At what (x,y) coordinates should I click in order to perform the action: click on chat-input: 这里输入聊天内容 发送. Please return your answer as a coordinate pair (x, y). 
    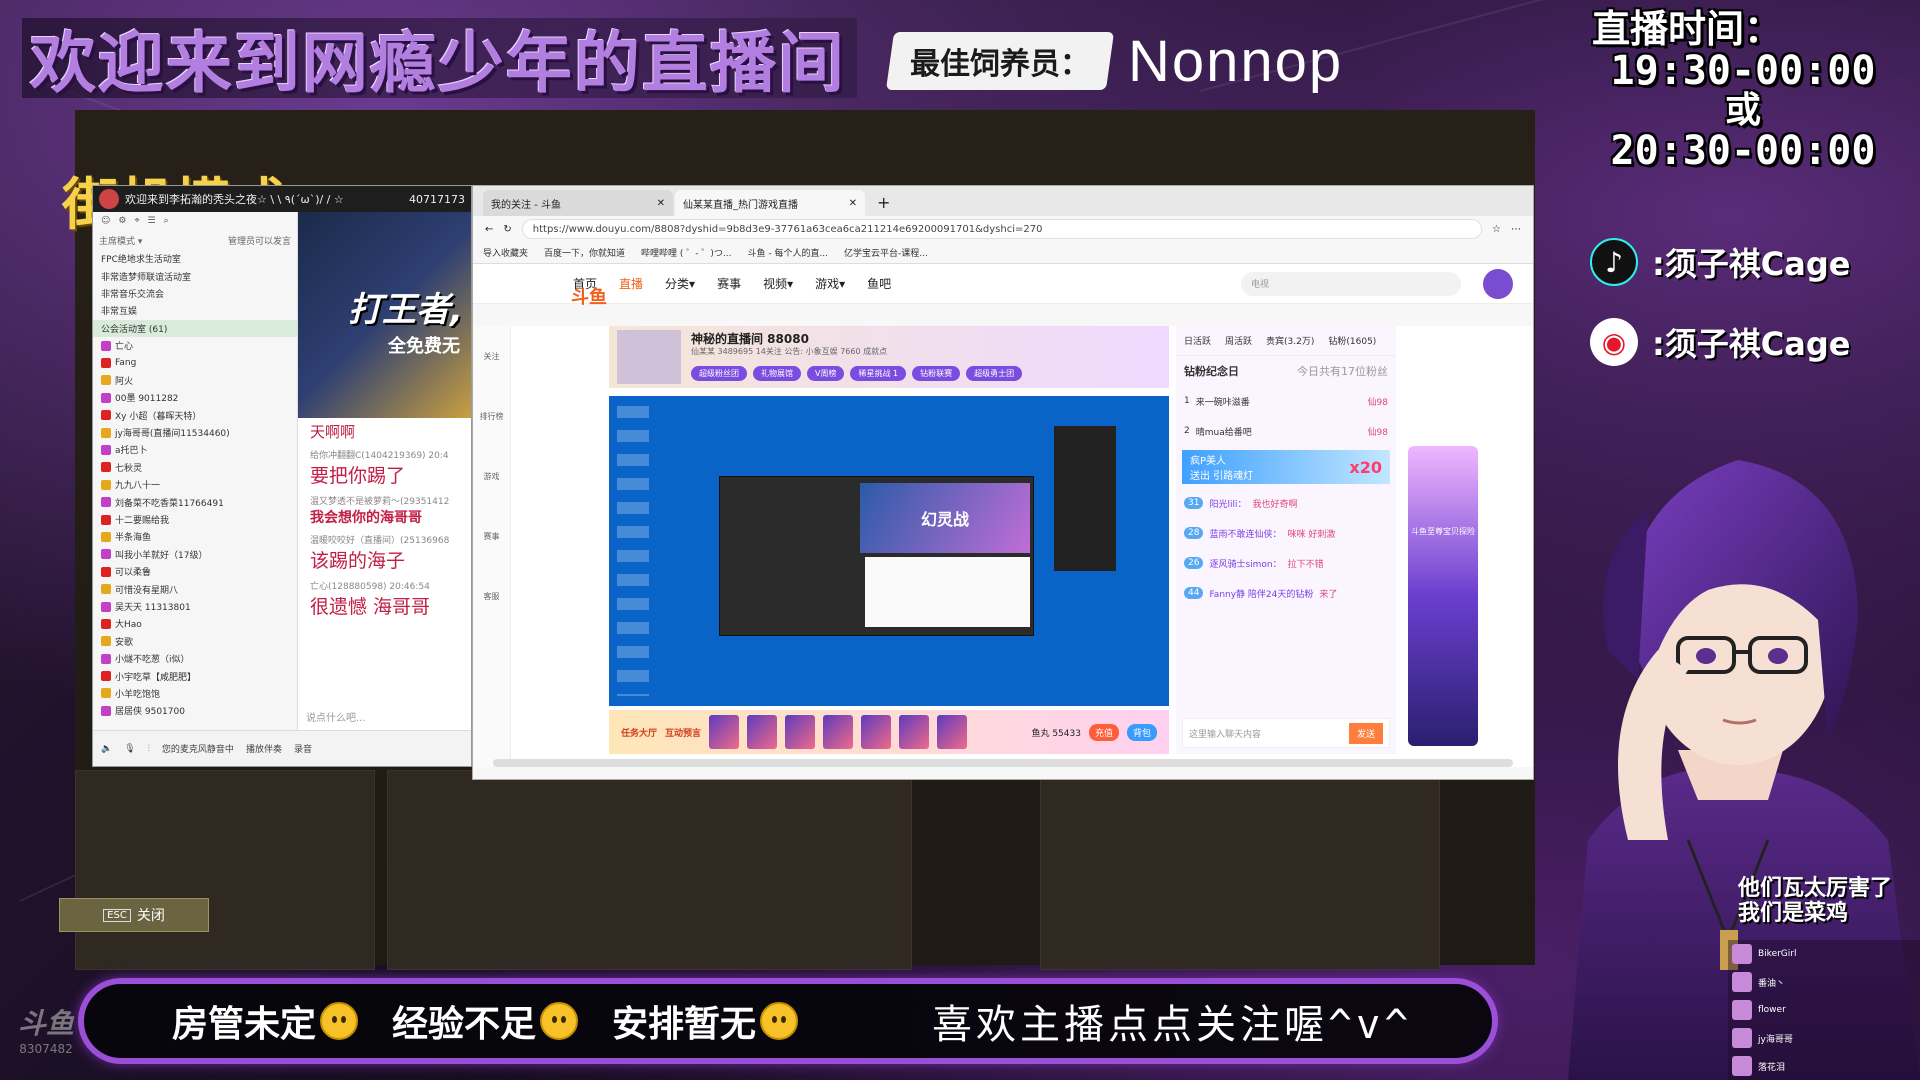
    Looking at the image, I should click on (1286, 733).